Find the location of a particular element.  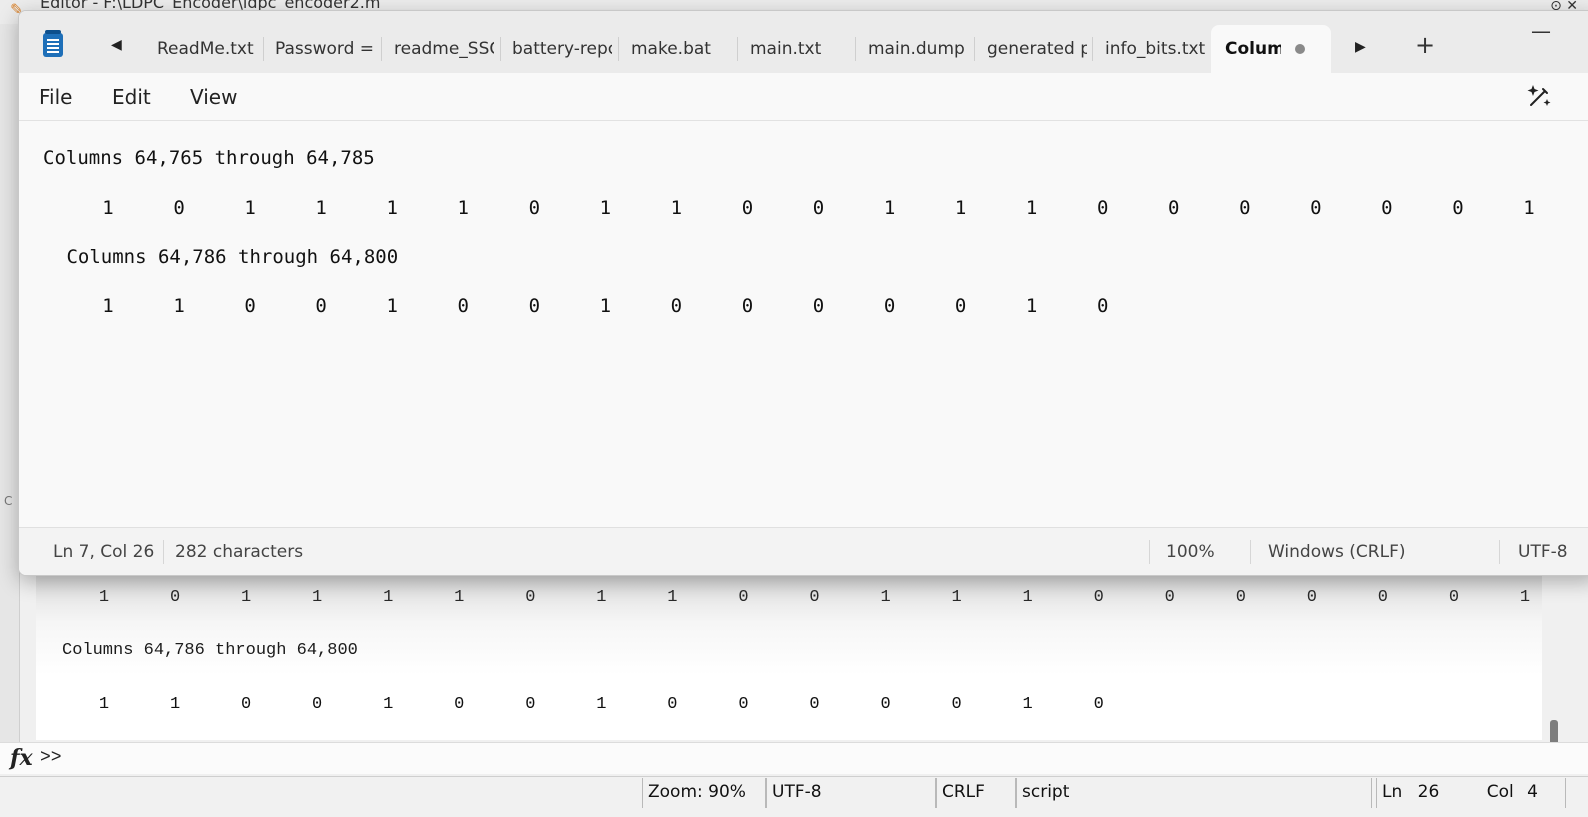

bg-status-col-label: Col is located at coordinates (1500, 792).